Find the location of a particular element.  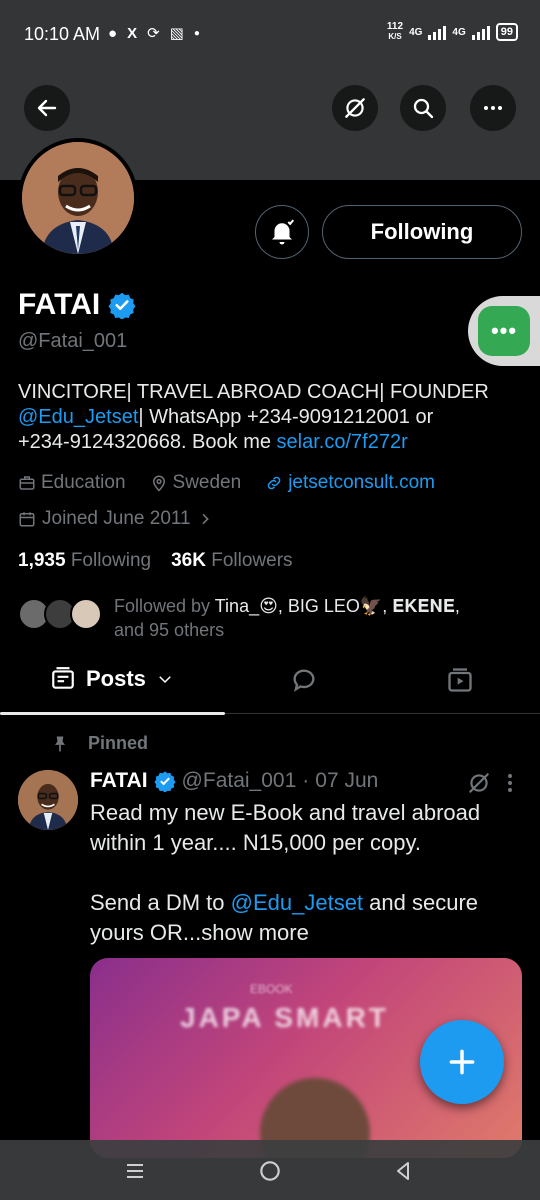

recents-button is located at coordinates (135, 1171).